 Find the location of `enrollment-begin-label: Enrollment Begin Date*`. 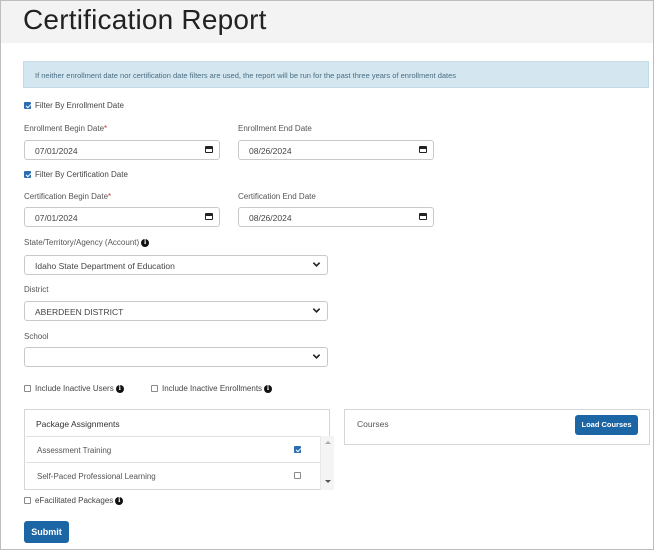

enrollment-begin-label: Enrollment Begin Date* is located at coordinates (66, 128).